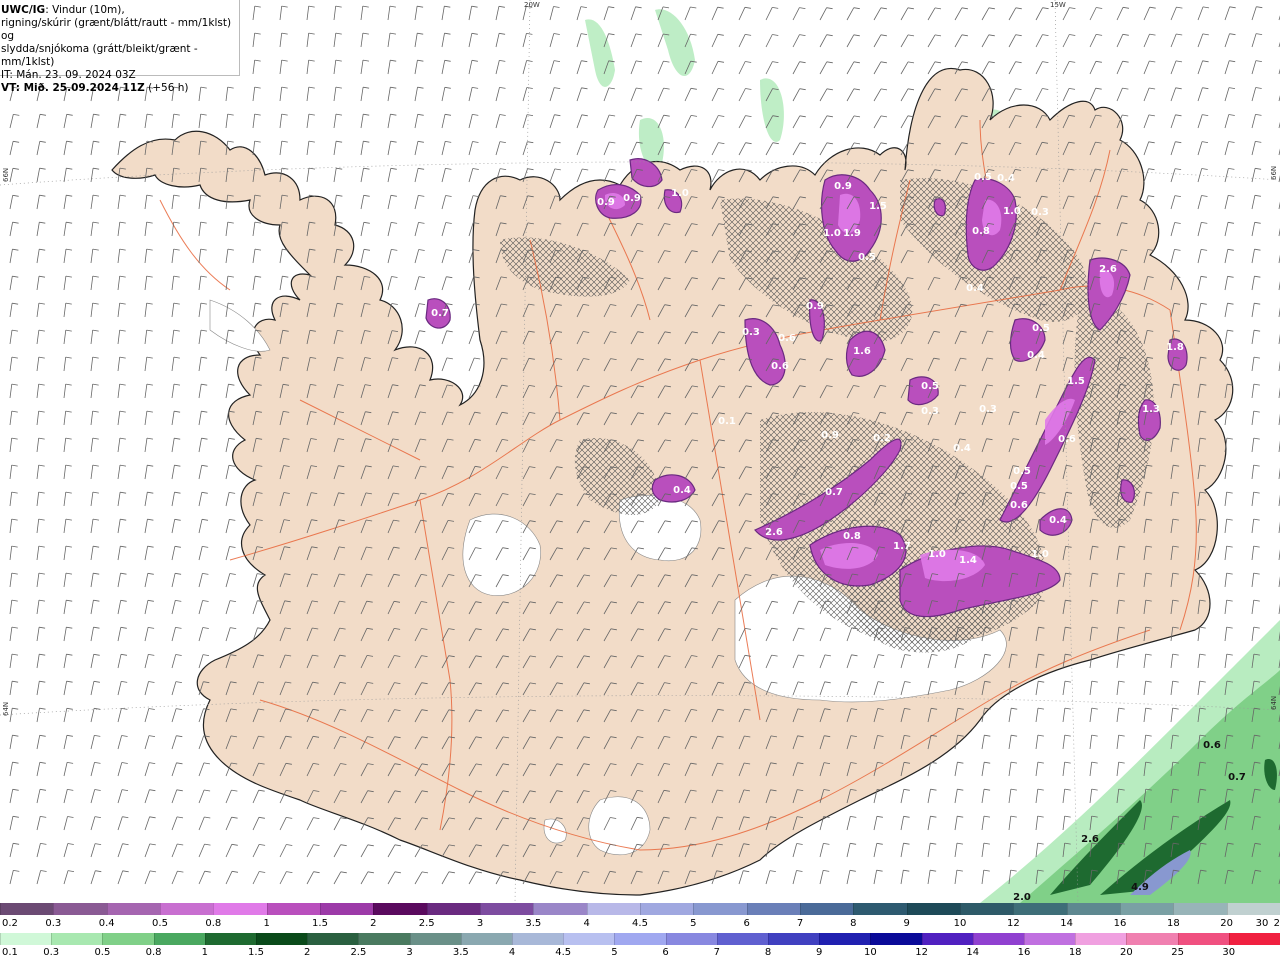 The height and width of the screenshot is (960, 1280). I want to click on legend-tick-label: 1.5, so click(320, 923).